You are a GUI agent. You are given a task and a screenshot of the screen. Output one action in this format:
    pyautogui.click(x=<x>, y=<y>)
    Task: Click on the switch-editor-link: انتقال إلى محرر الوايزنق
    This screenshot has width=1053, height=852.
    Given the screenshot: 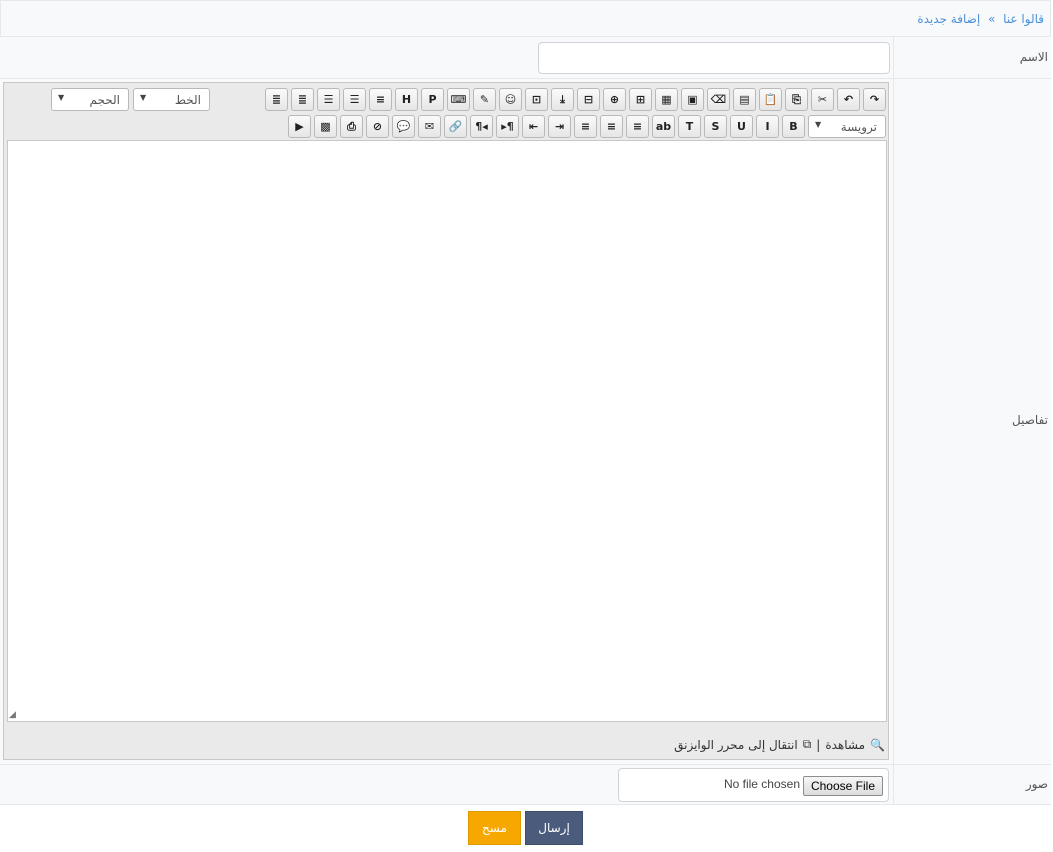 What is the action you would take?
    pyautogui.click(x=736, y=745)
    